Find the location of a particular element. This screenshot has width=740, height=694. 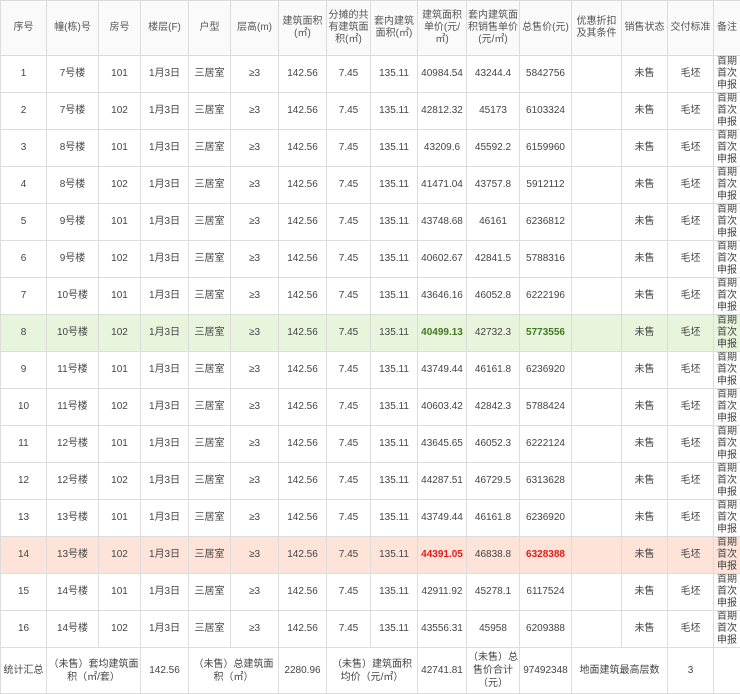

summary-avg-price-label: （未售）建筑面积均价（元/㎡） is located at coordinates (372, 671).